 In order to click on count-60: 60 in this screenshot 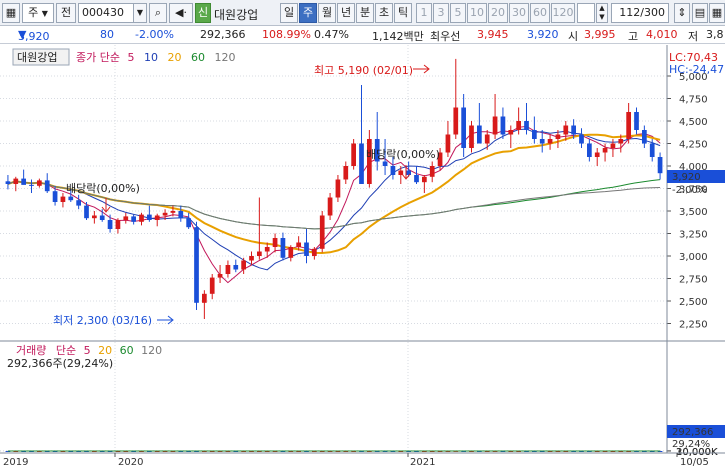, I will do `click(540, 13)`.